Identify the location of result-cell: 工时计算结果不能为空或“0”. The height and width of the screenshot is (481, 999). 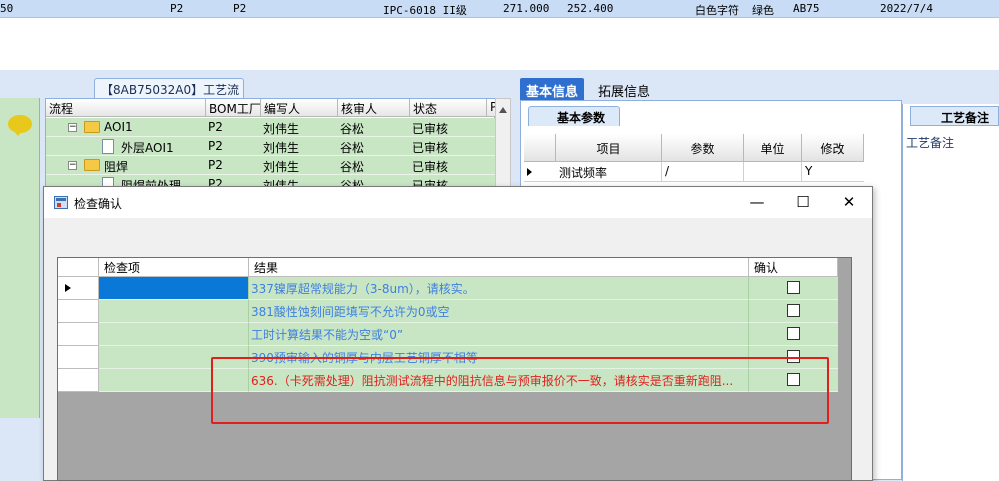
(499, 334).